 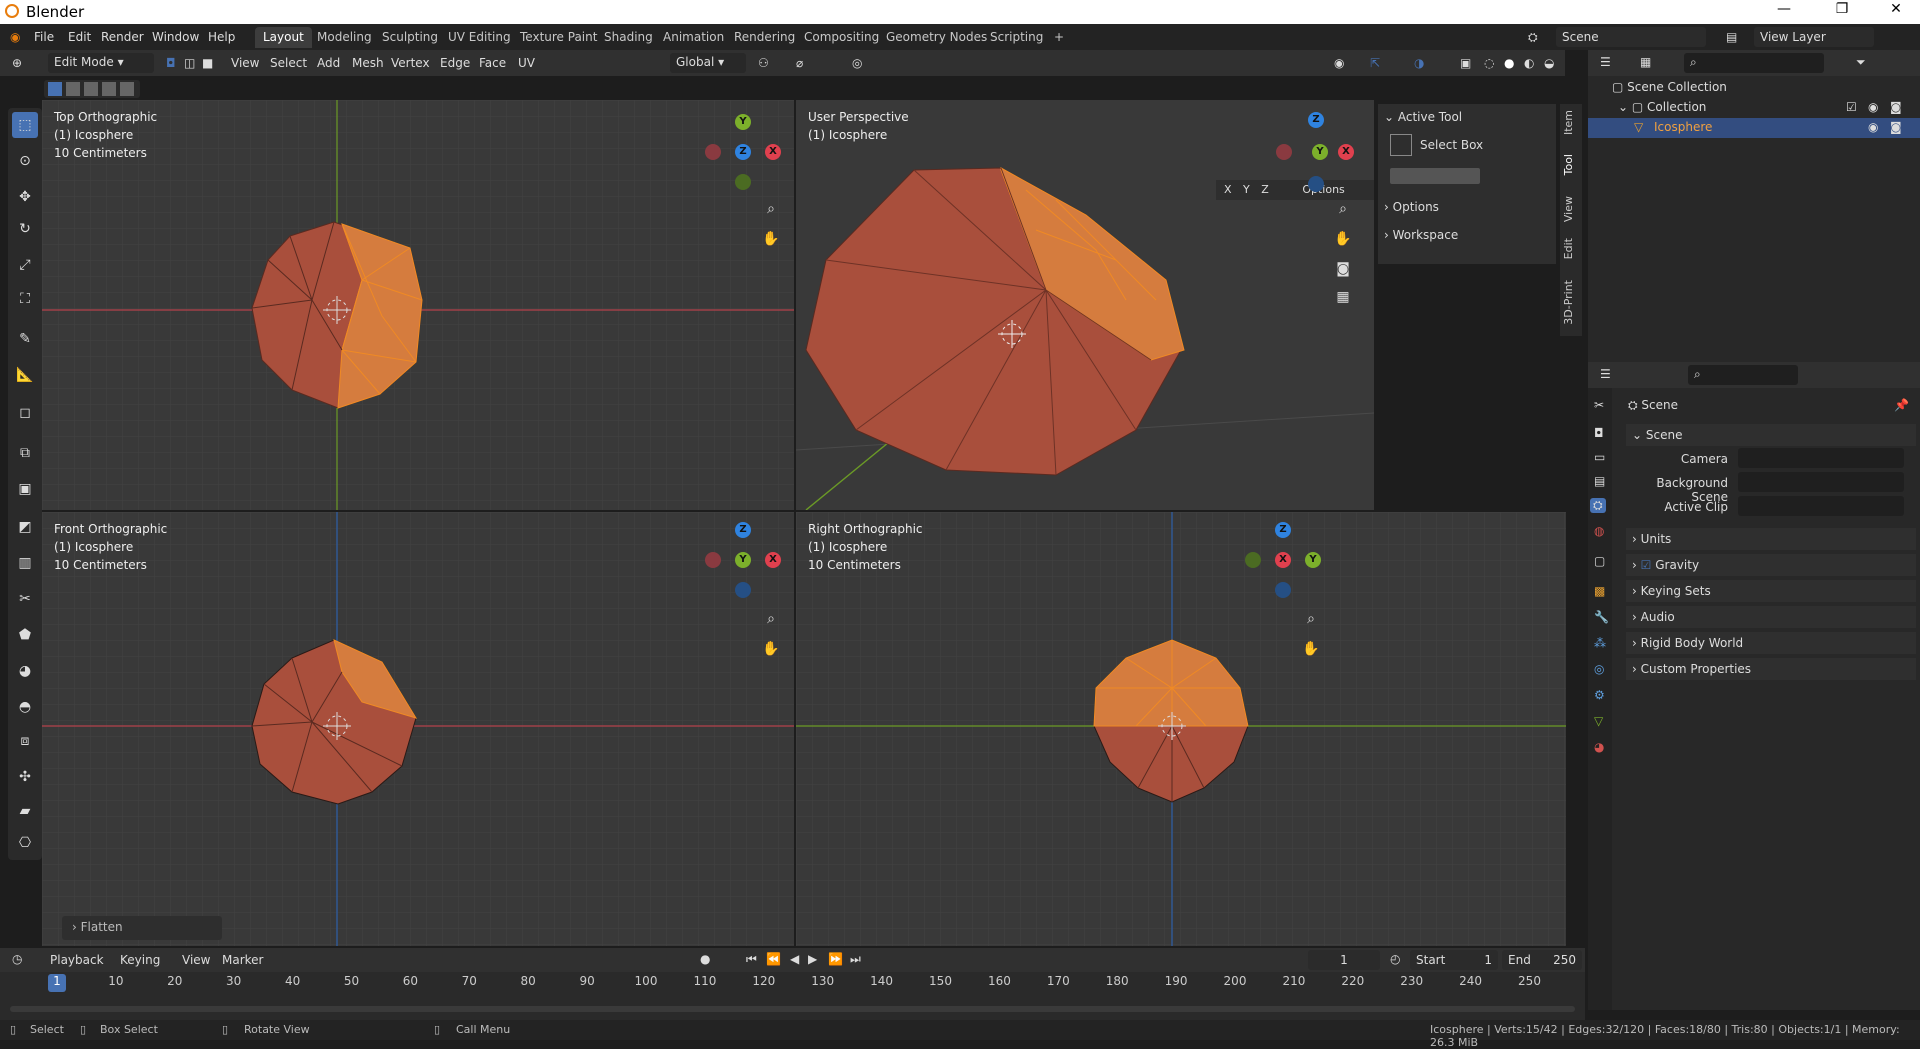 I want to click on menu-edge: Edge, so click(x=455, y=63).